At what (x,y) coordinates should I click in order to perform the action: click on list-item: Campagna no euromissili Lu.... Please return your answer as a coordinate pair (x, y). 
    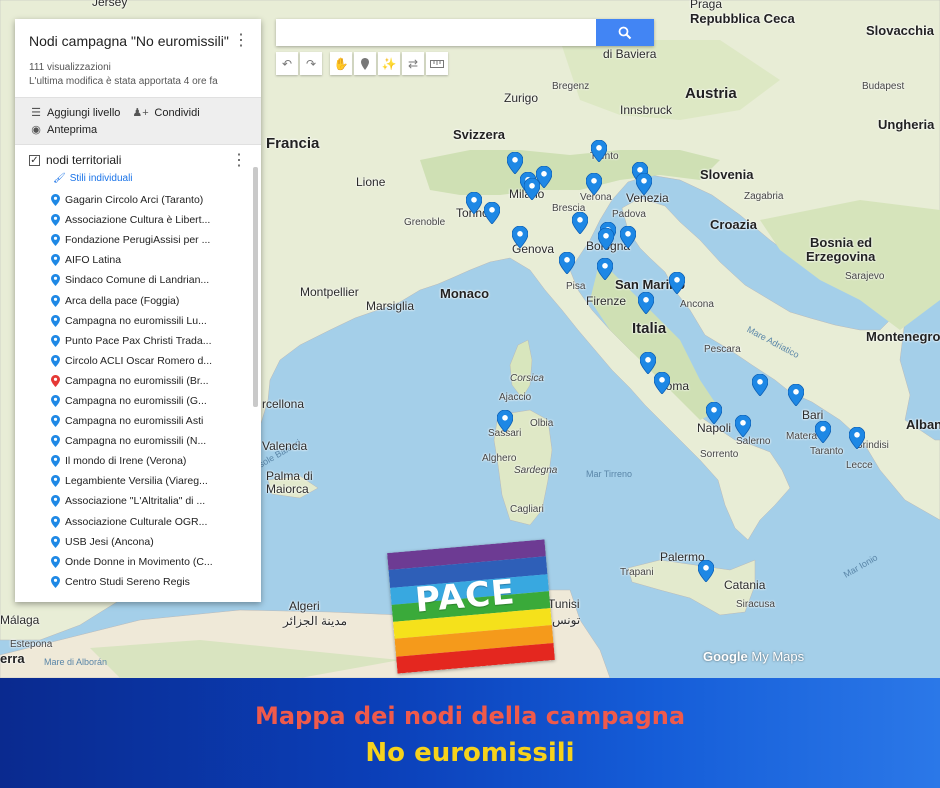
    Looking at the image, I should click on (156, 321).